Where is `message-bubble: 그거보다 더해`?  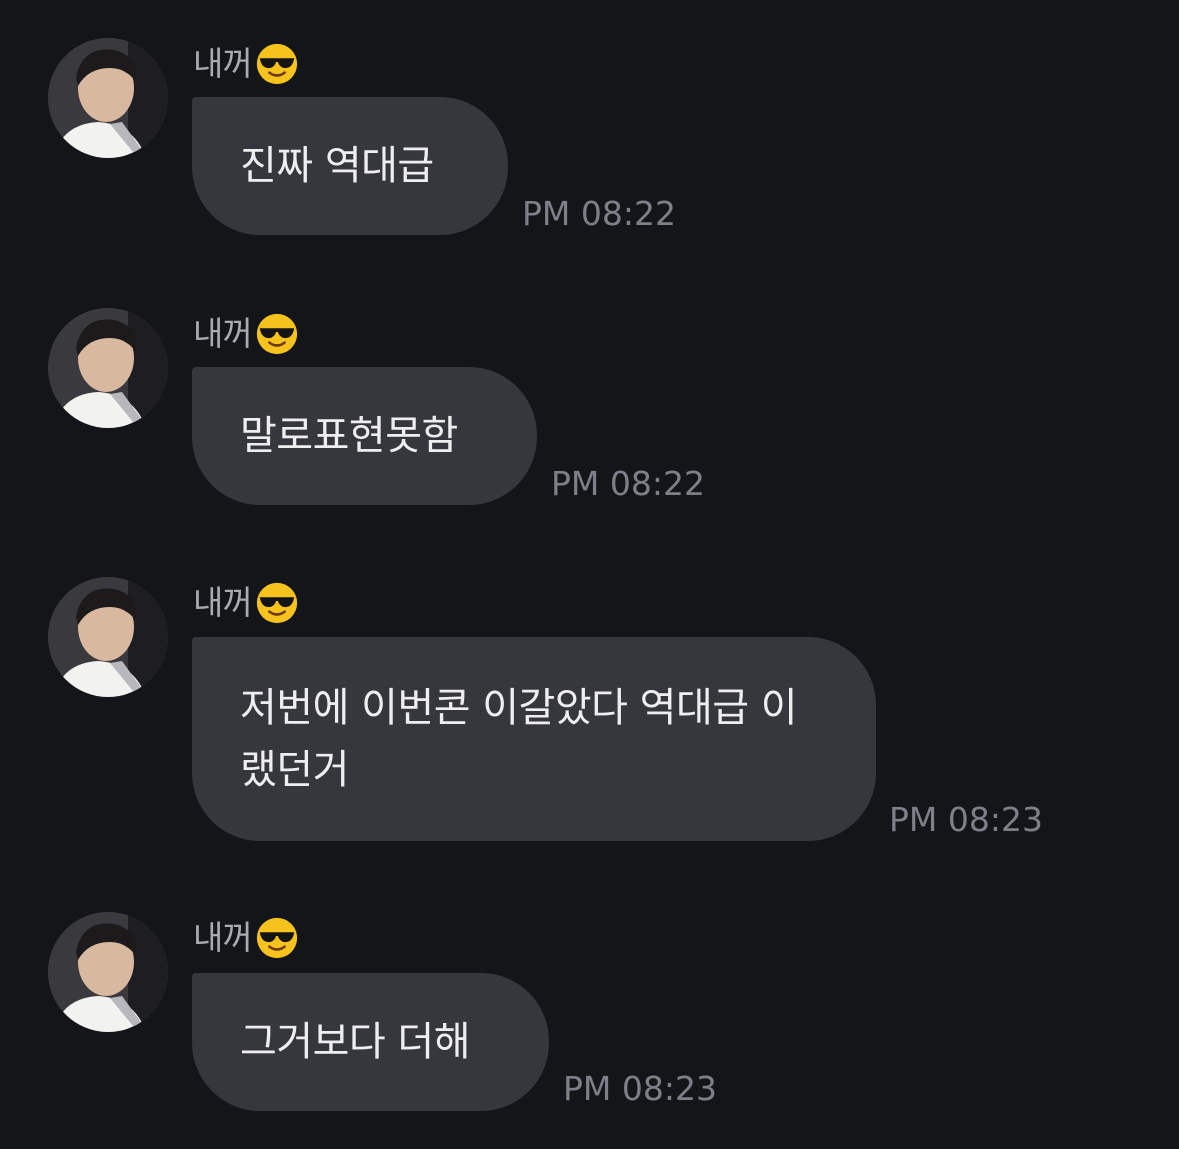 message-bubble: 그거보다 더해 is located at coordinates (370, 1042).